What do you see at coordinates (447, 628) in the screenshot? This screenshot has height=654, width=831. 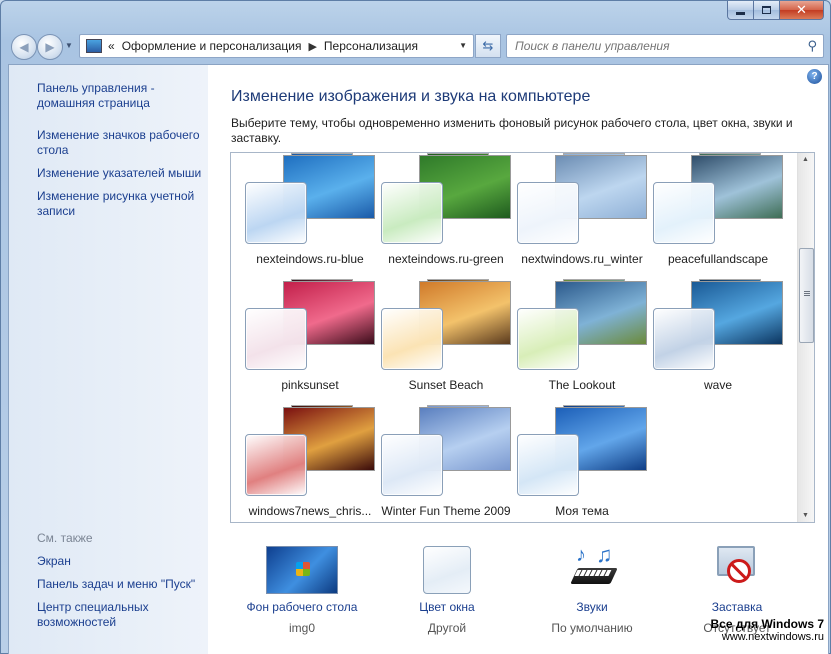 I see `window-color-value: Другой` at bounding box center [447, 628].